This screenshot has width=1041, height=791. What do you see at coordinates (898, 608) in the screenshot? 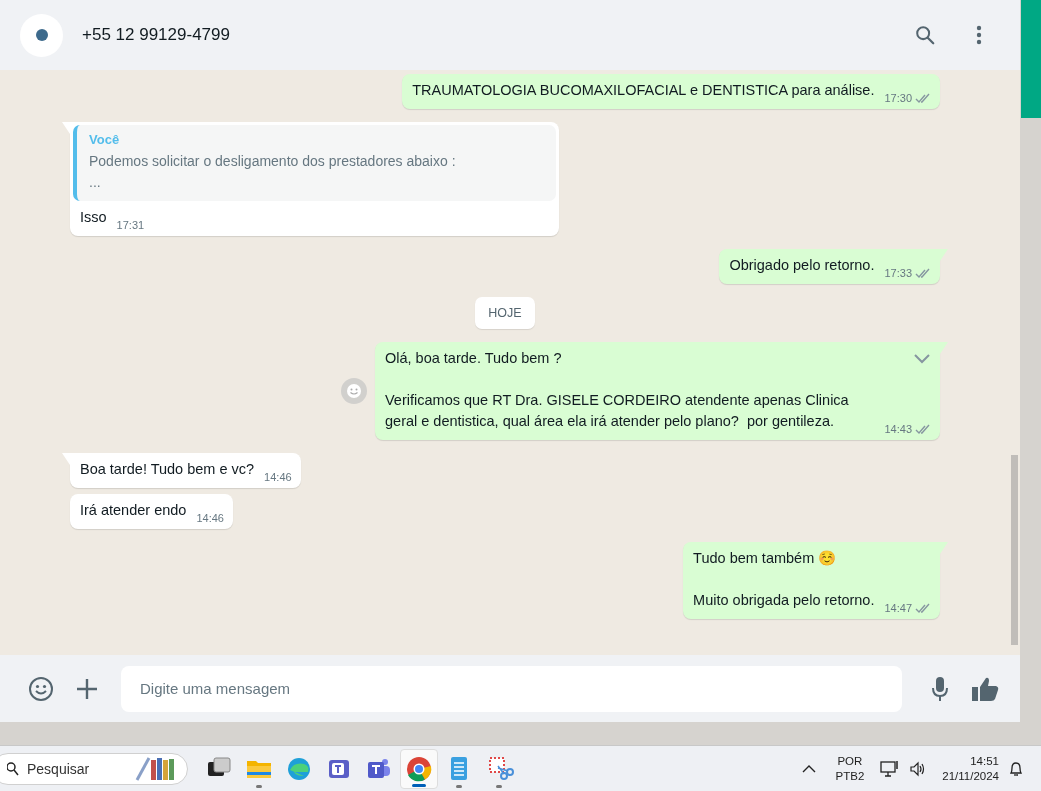
I see `message-time: 14:47` at bounding box center [898, 608].